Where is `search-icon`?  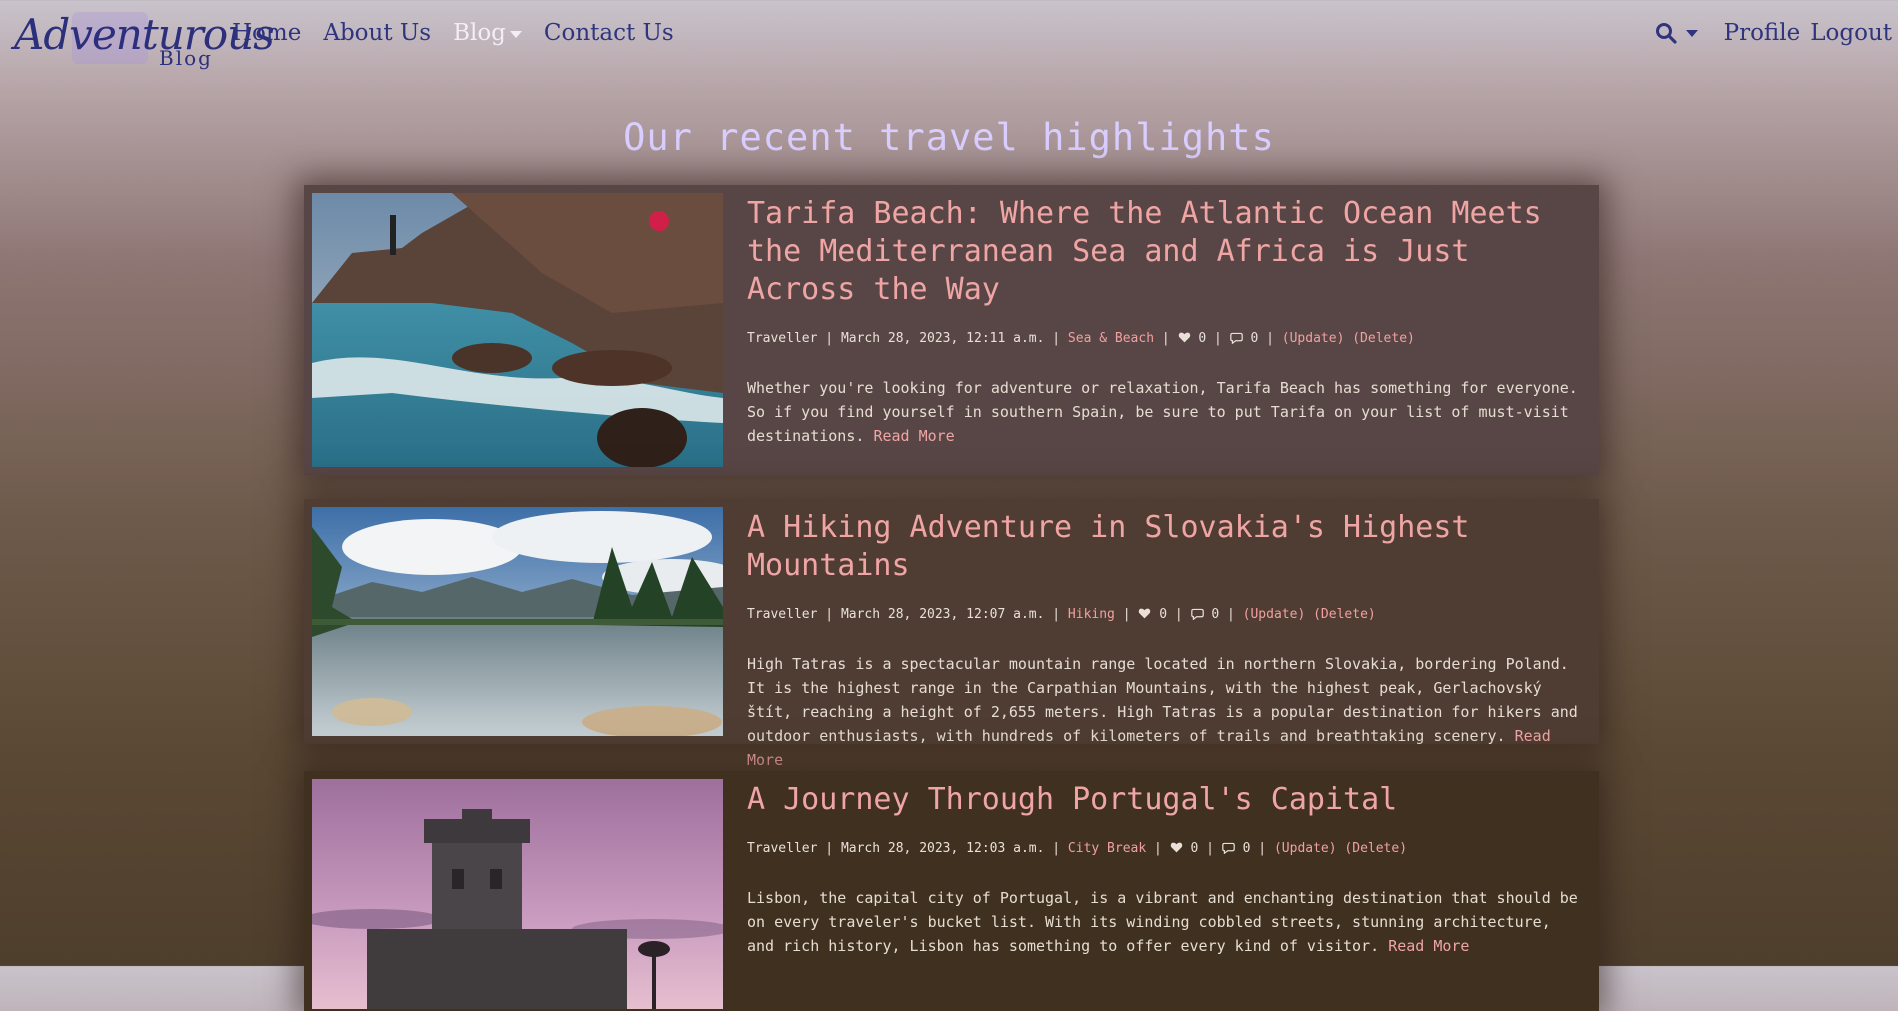
search-icon is located at coordinates (1666, 33).